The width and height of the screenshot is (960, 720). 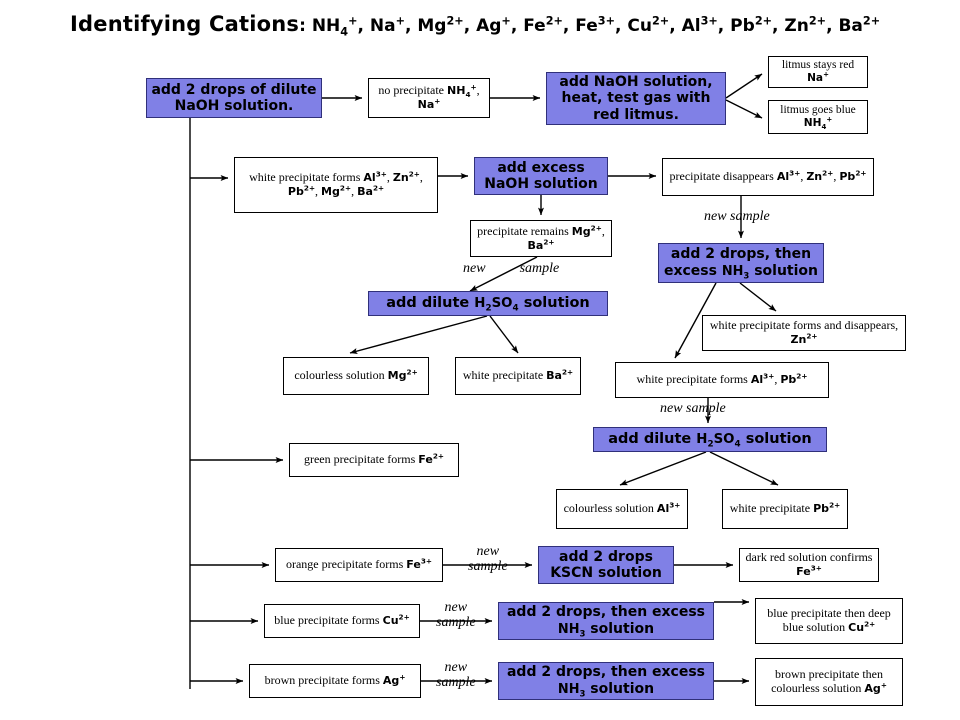 What do you see at coordinates (456, 615) in the screenshot?
I see `new-sample-label-cu: new sample` at bounding box center [456, 615].